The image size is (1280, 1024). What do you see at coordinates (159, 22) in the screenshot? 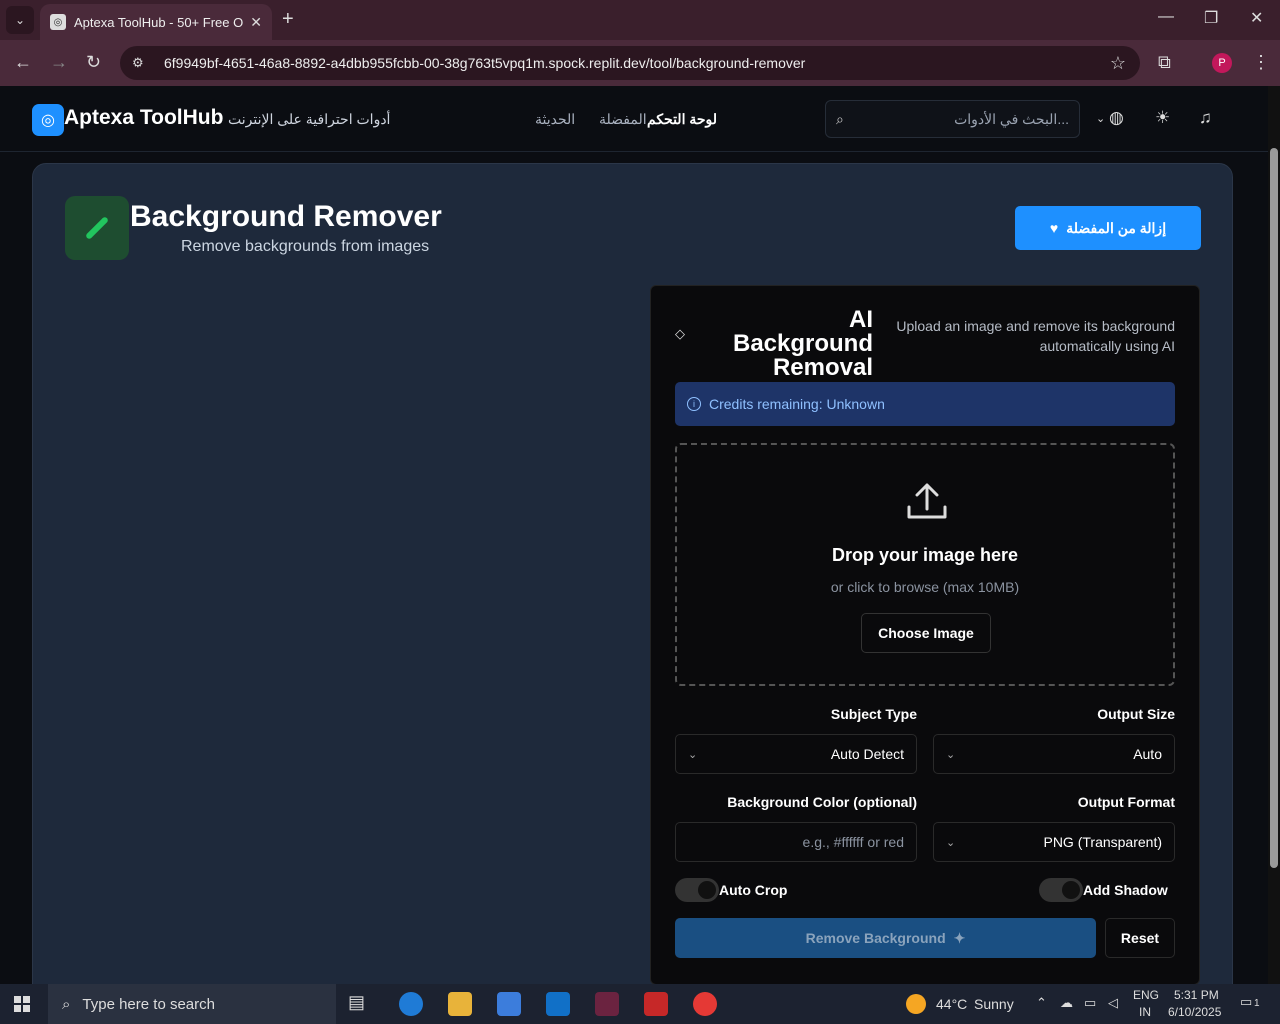
I see `tab-title: Aptexa ToolHub - 50+ Free Onli` at bounding box center [159, 22].